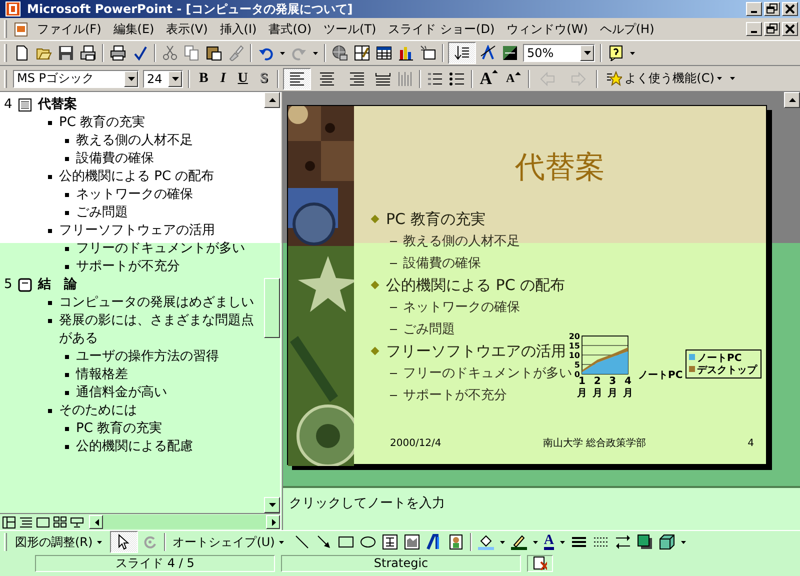 Image resolution: width=800 pixels, height=576 pixels. I want to click on grayscale-icon, so click(510, 53).